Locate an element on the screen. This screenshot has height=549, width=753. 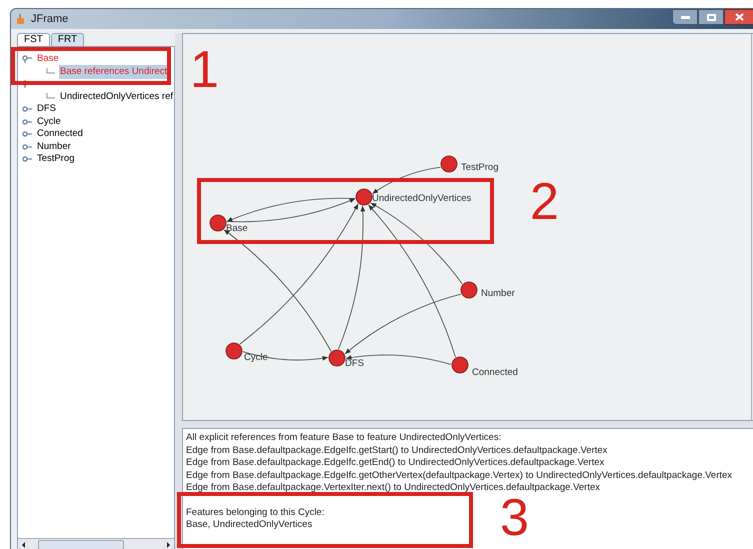
annotation-number: 1 is located at coordinates (204, 70).